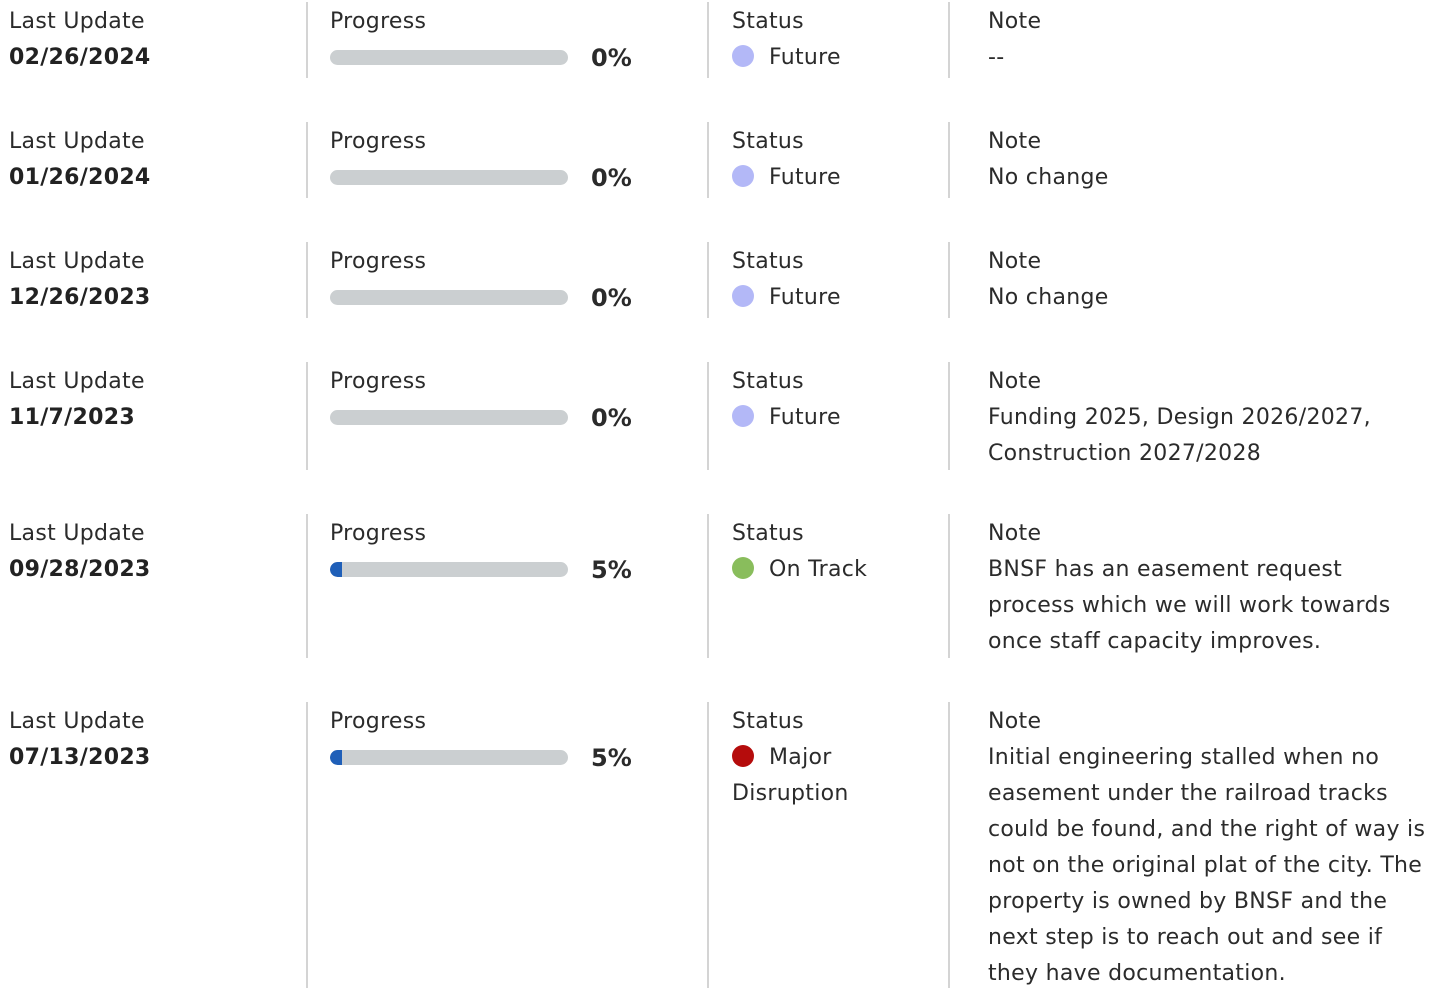 This screenshot has height=992, width=1434. I want to click on last-update-cell: Last Update 07/13/2023, so click(154, 739).